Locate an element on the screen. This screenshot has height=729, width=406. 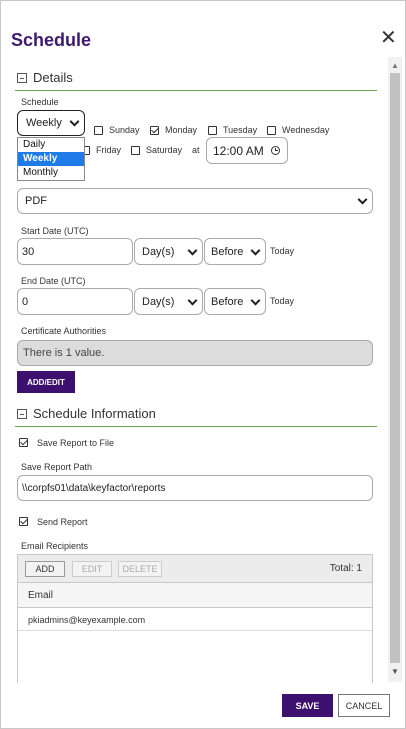
schedule-option-monthly: Monthly is located at coordinates (51, 173).